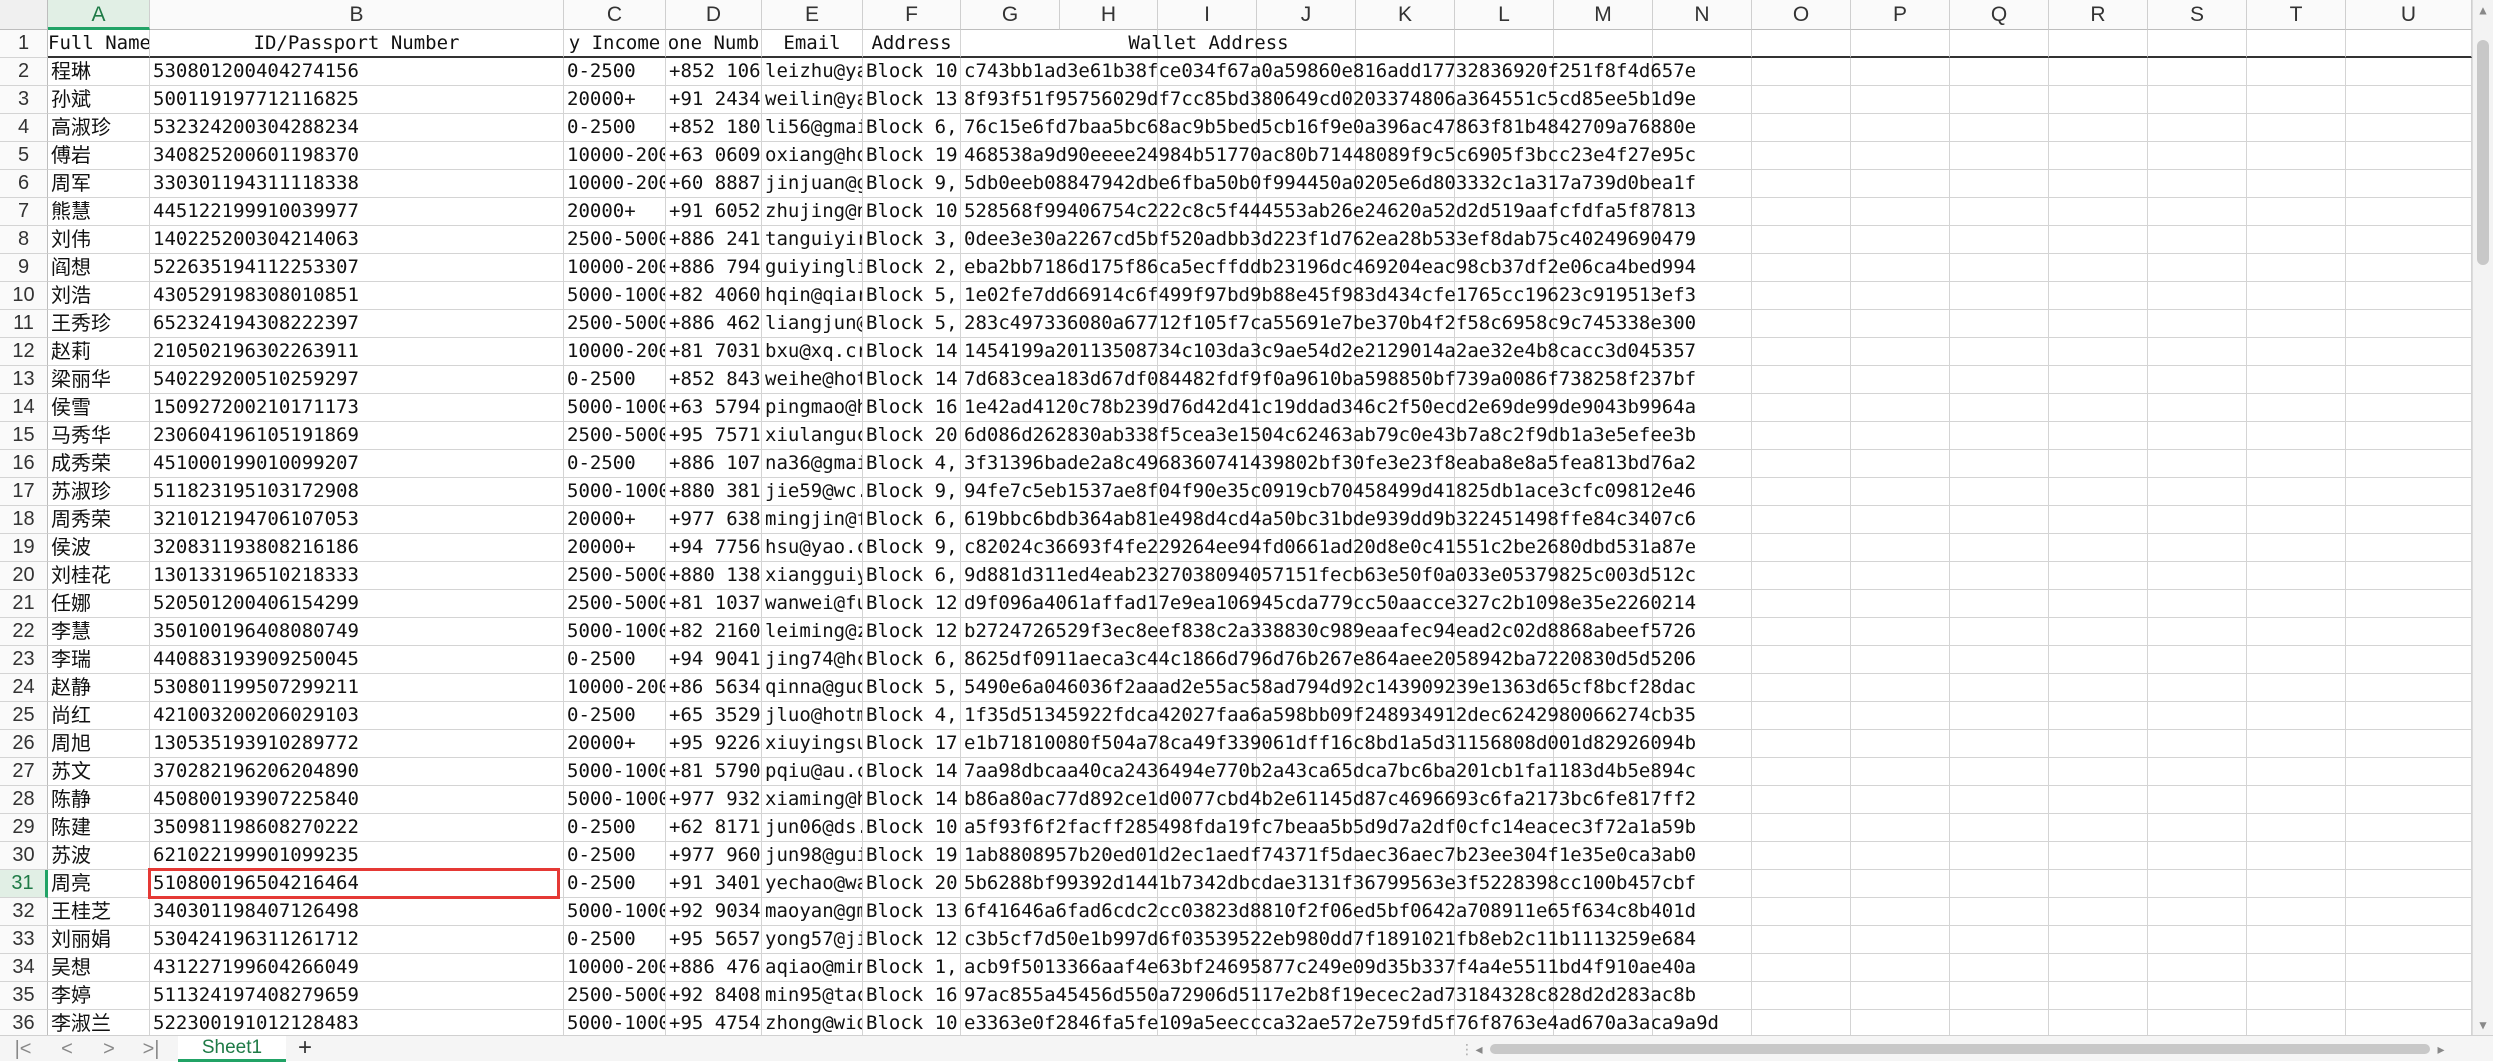 The image size is (2493, 1062). What do you see at coordinates (615, 100) in the screenshot?
I see `grid-cell: 20000+` at bounding box center [615, 100].